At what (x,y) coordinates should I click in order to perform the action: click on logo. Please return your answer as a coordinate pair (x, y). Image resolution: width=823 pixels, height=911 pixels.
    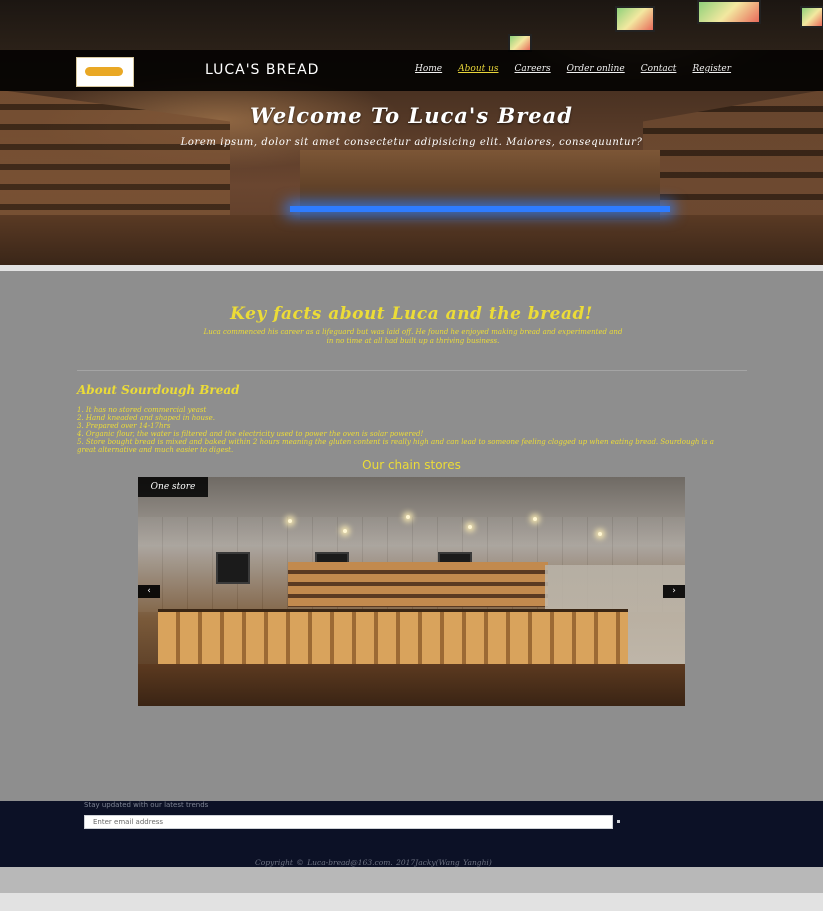
    Looking at the image, I should click on (105, 72).